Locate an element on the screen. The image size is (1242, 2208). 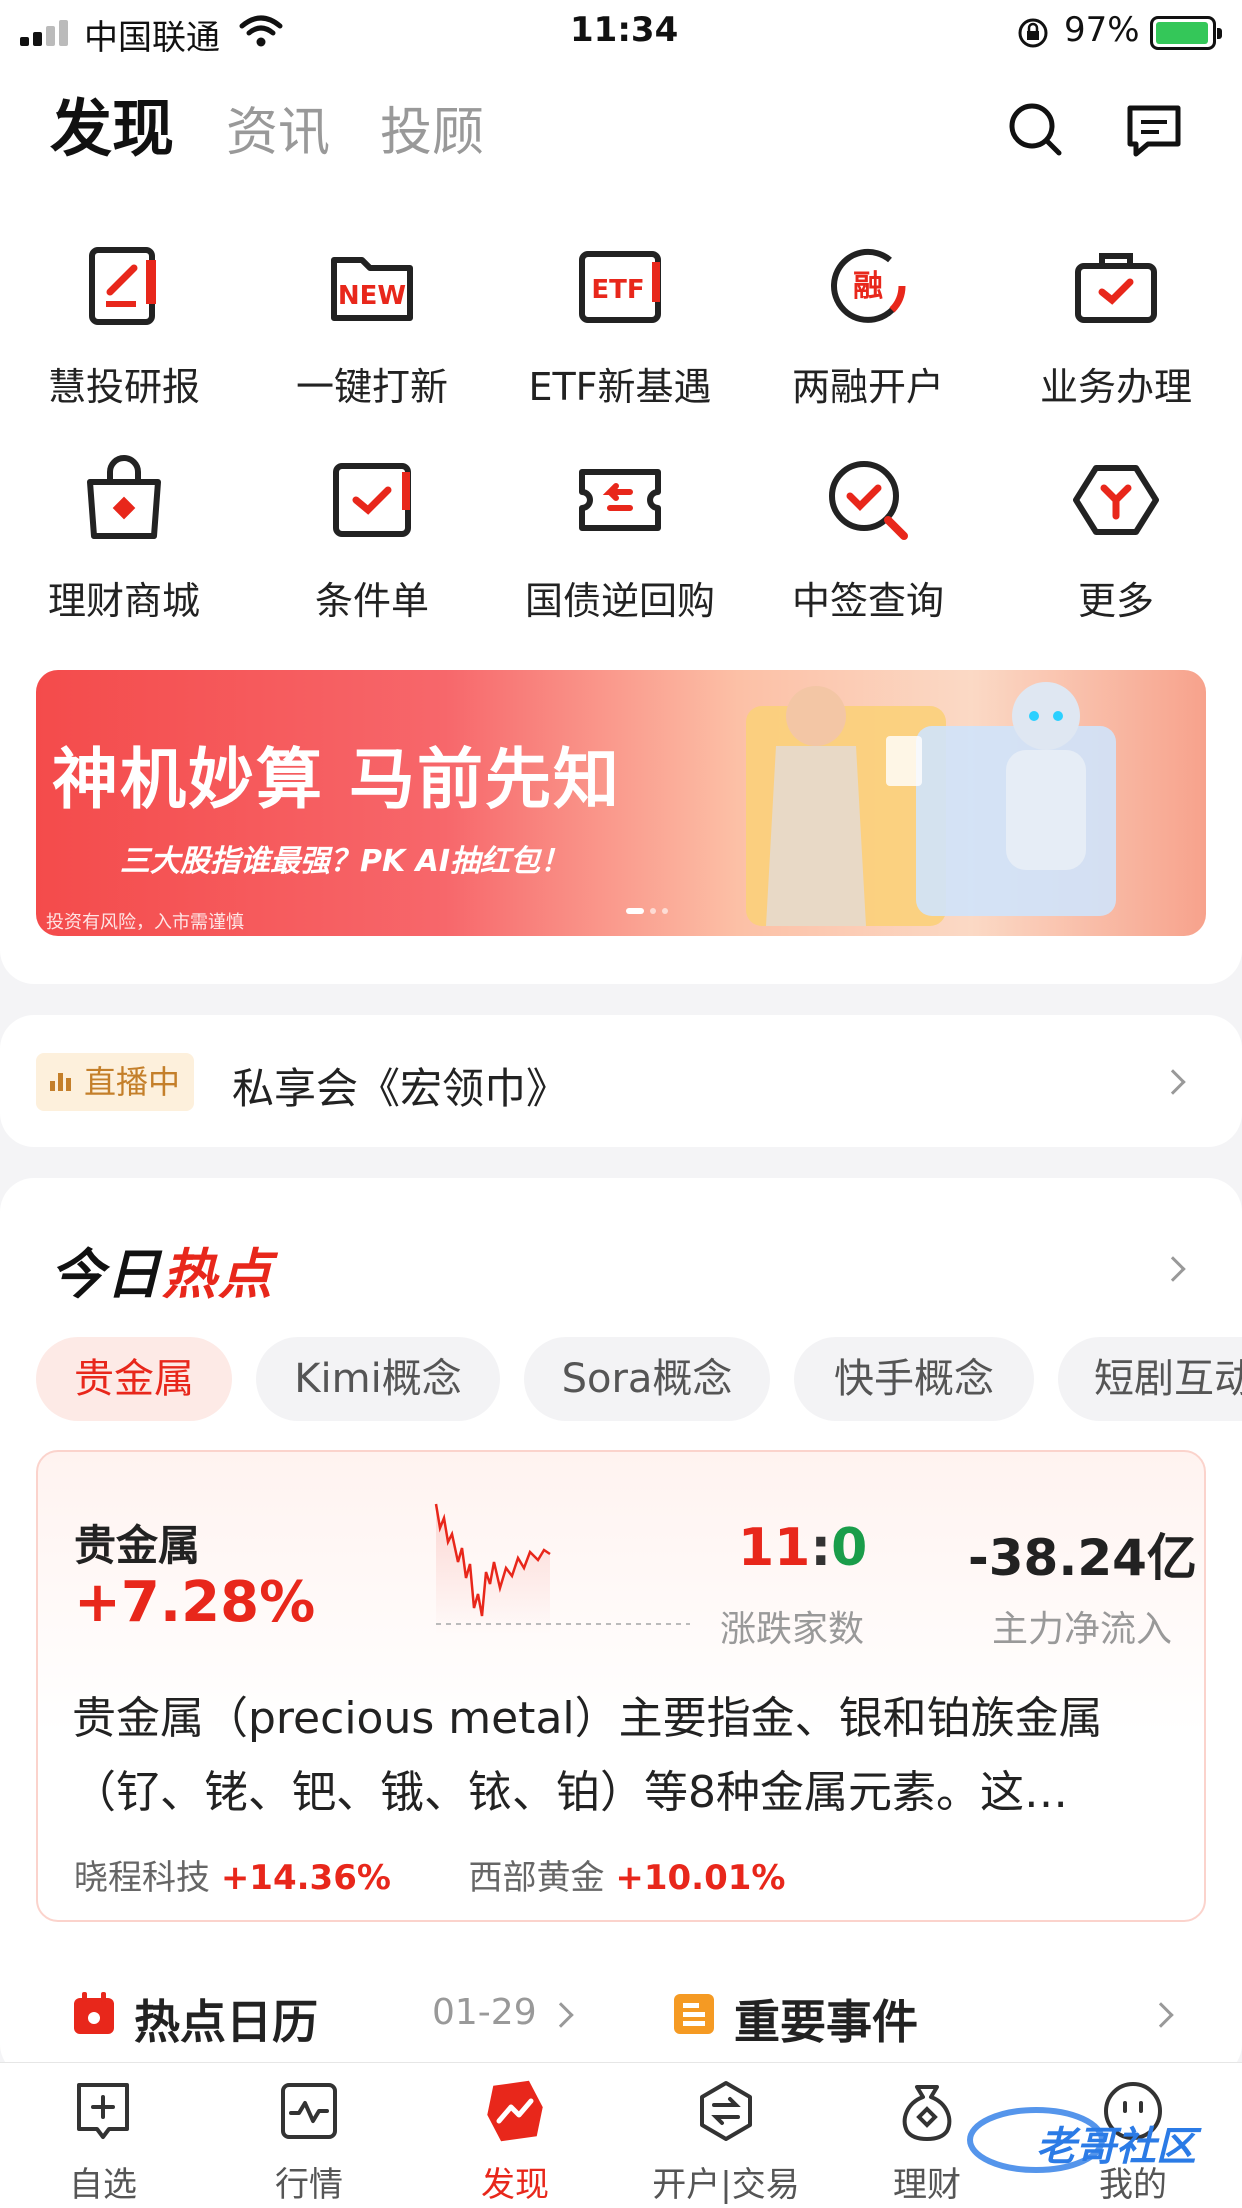
nav-watchlist: 自选 is located at coordinates (103, 2142).